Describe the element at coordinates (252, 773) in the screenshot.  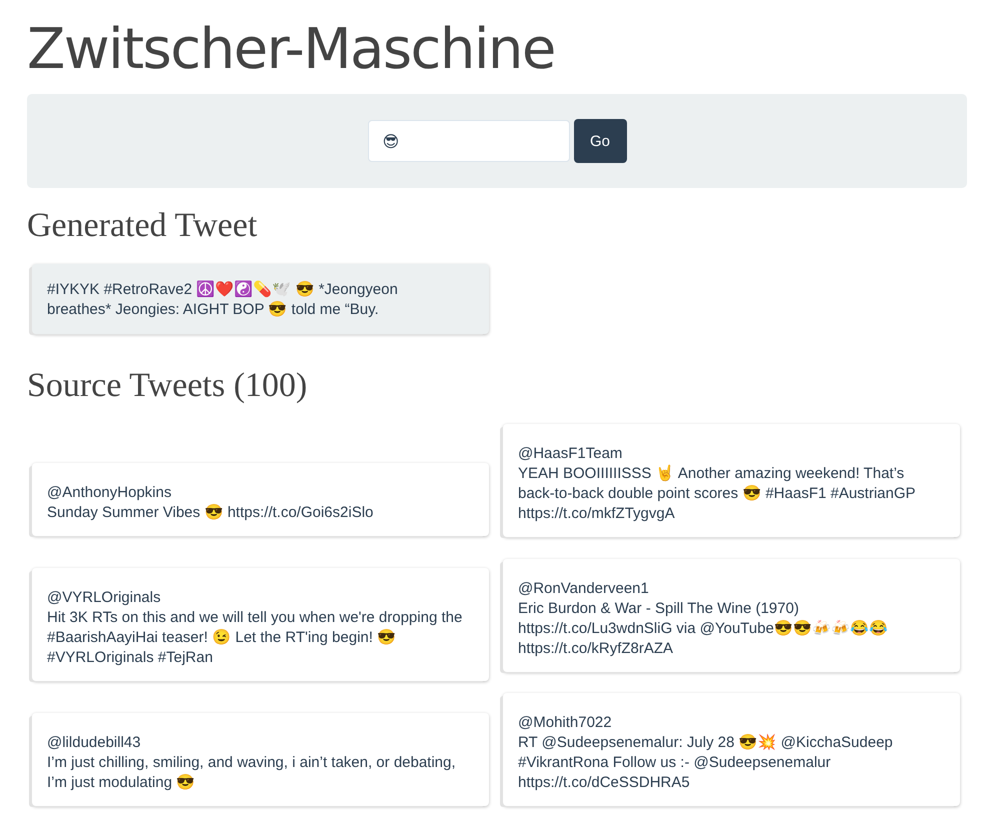
I see `tweet-text: I’m just chilling, smiling, and waving, i ain’t taken, or debating, I’m just modulating 😎` at that location.